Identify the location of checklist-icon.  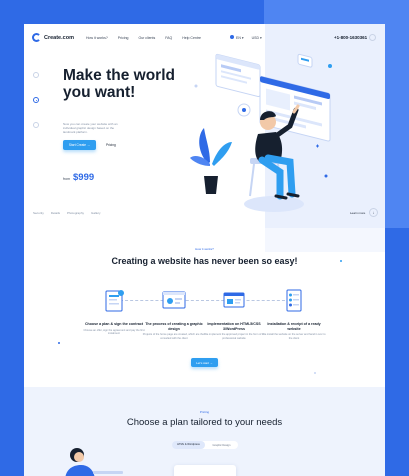
(294, 300).